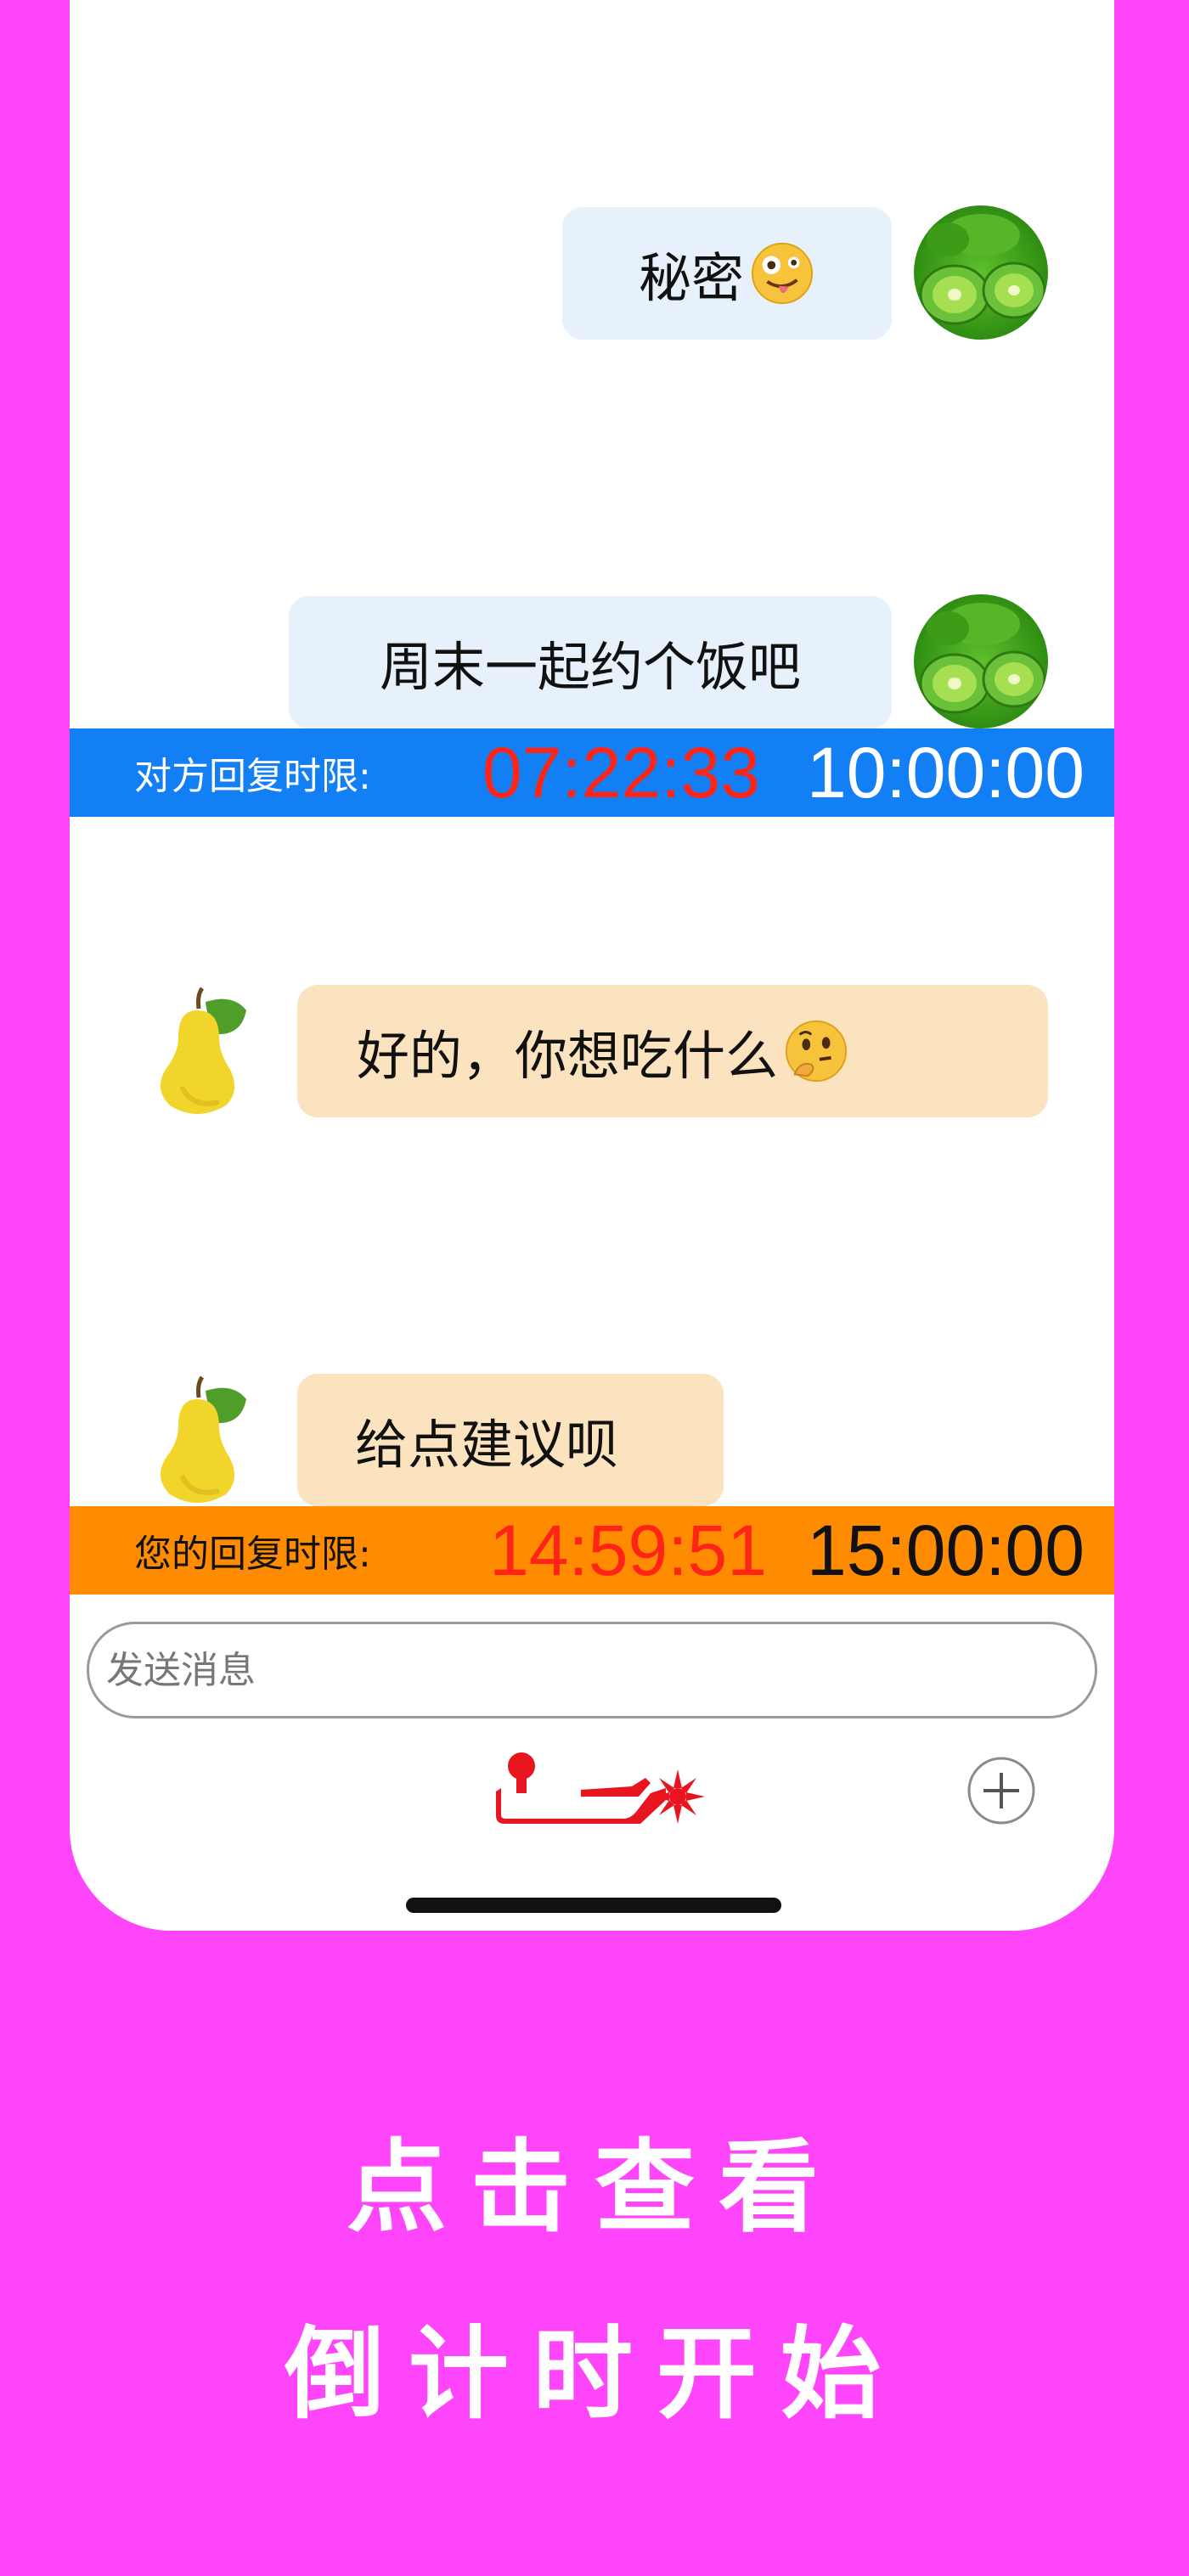 This screenshot has height=2576, width=1189. Describe the element at coordinates (816, 1051) in the screenshot. I see `thinking-face-emoji` at that location.